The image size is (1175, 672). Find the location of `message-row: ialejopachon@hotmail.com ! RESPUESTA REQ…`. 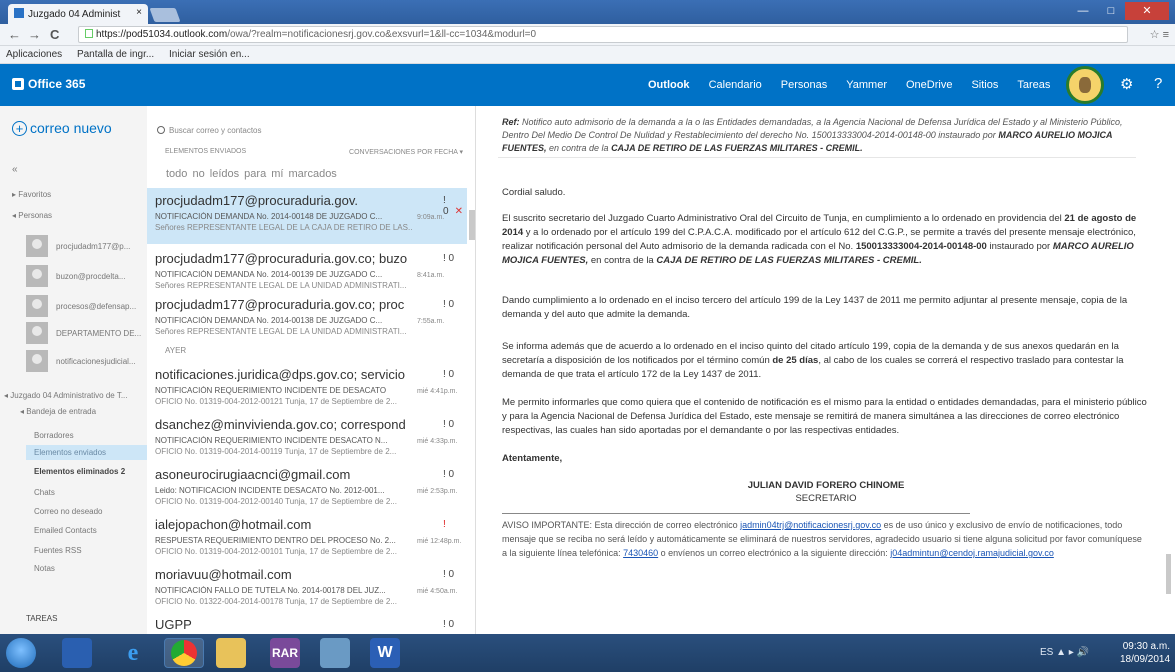

message-row: ialejopachon@hotmail.com ! RESPUESTA REQ… is located at coordinates (307, 540).